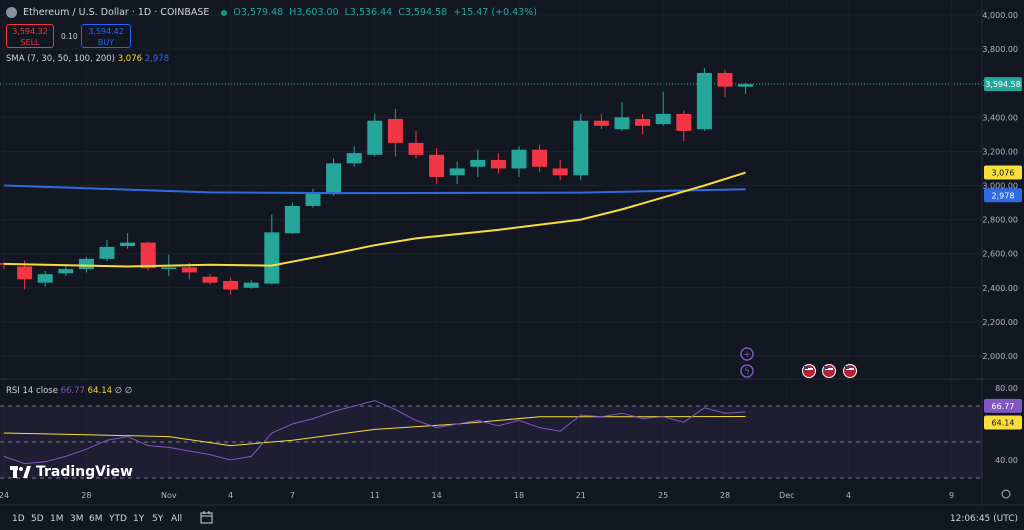  Describe the element at coordinates (423, 12) in the screenshot. I see `ohlc-close: C3,594.58` at that location.